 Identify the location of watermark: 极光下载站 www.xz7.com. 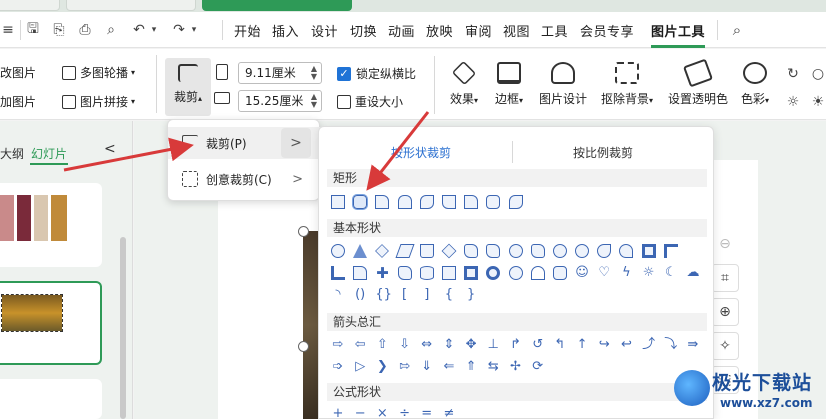
(747, 392).